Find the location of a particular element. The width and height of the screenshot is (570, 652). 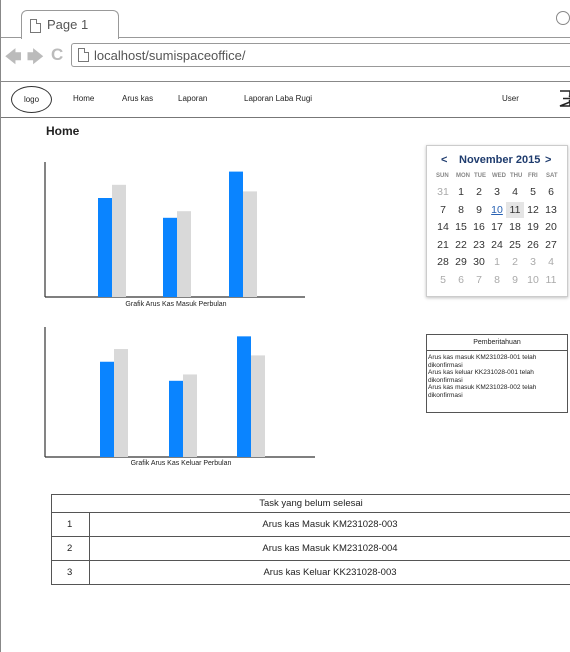

calendar-day: 20 is located at coordinates (551, 227).